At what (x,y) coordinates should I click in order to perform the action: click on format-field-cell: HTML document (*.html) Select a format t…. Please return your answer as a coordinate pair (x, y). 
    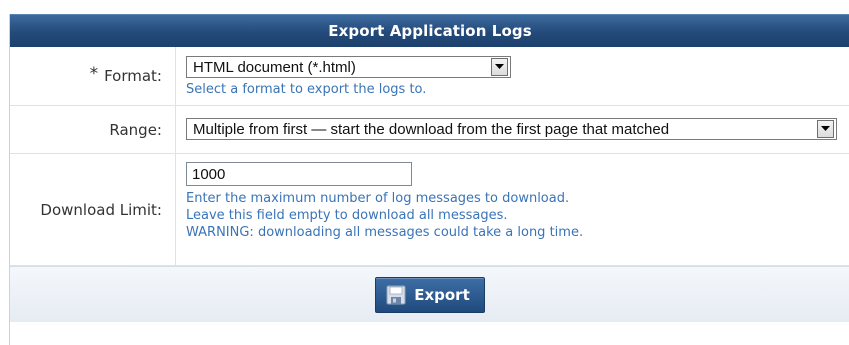
    Looking at the image, I should click on (512, 76).